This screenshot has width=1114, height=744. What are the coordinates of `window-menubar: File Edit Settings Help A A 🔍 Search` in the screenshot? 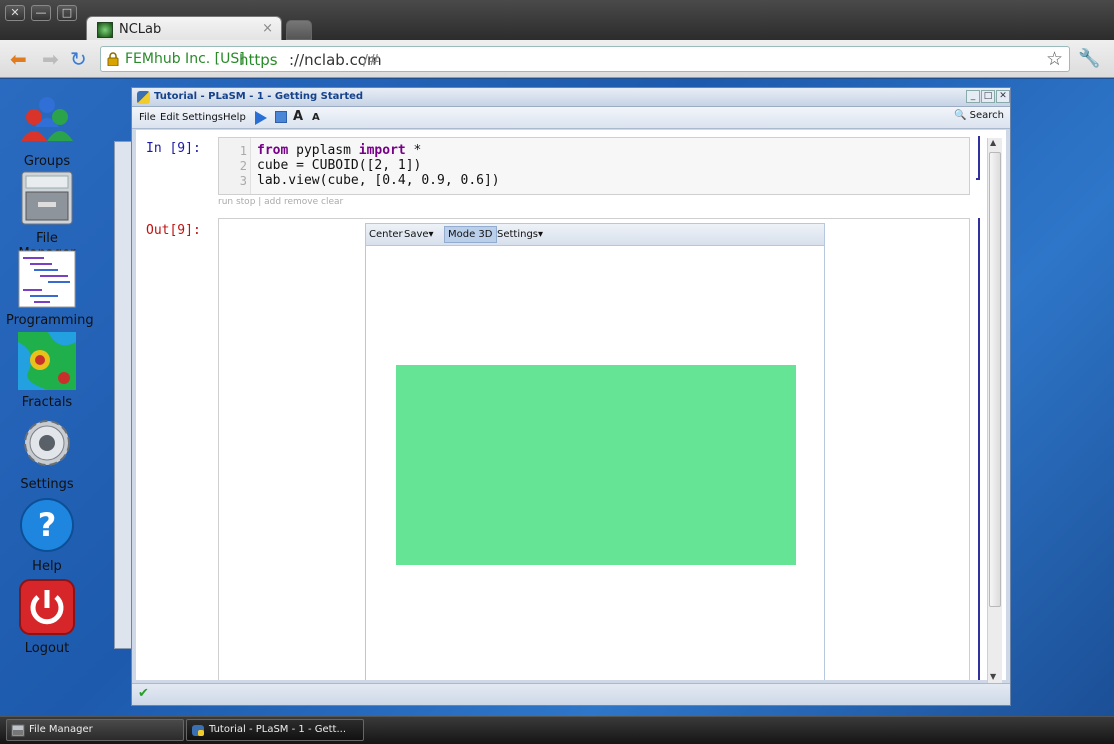 It's located at (571, 118).